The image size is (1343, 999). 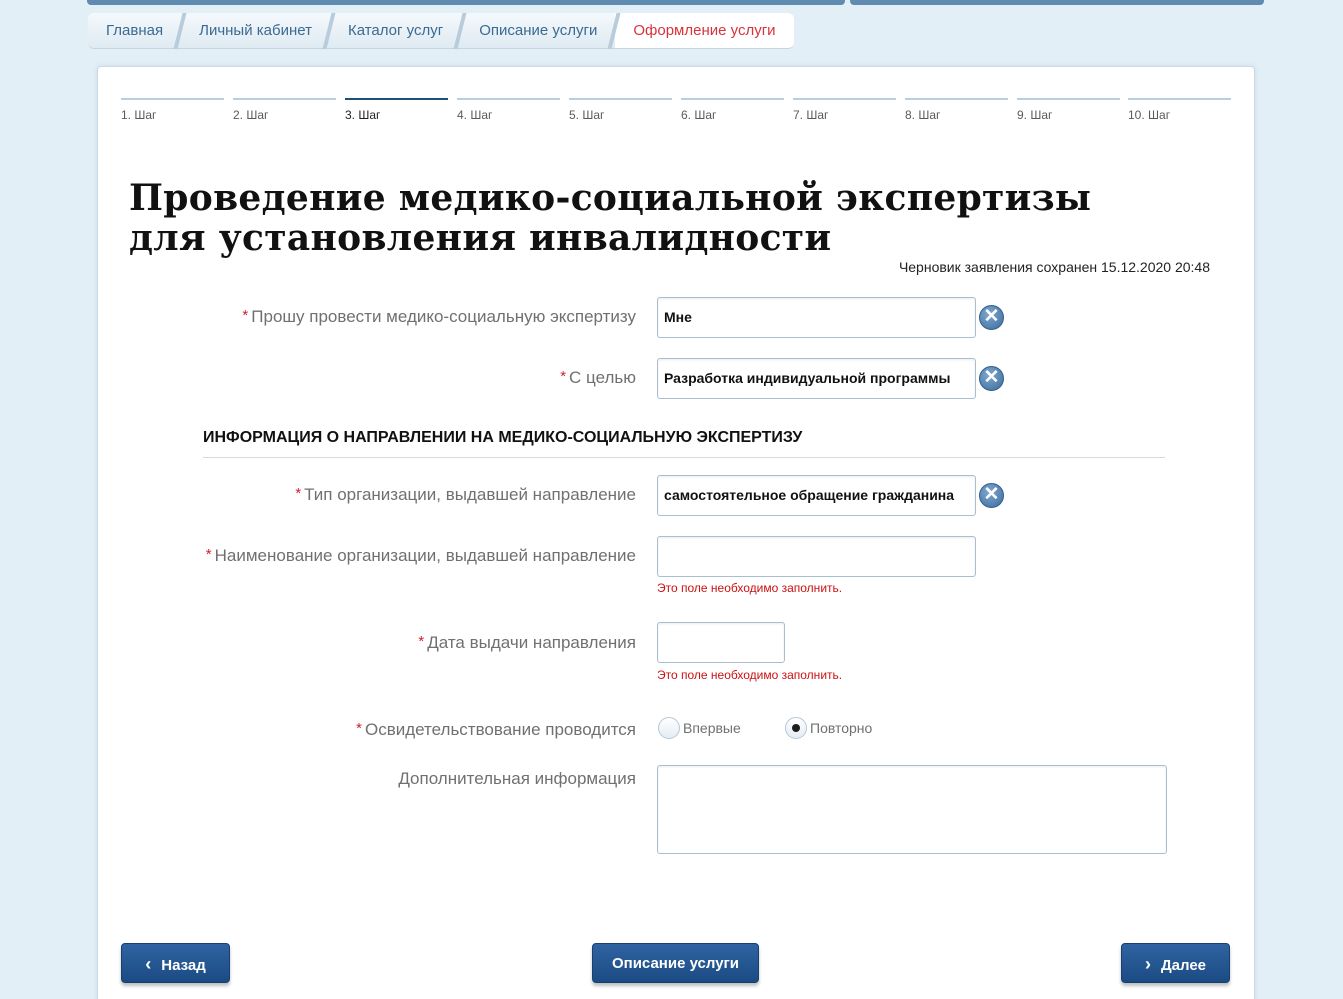 I want to click on step-3-current: 3. Шаг, so click(x=396, y=110).